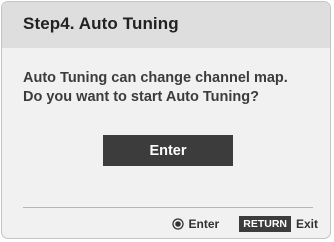 This screenshot has height=242, width=334. What do you see at coordinates (204, 224) in the screenshot?
I see `enter-hint-label: Enter` at bounding box center [204, 224].